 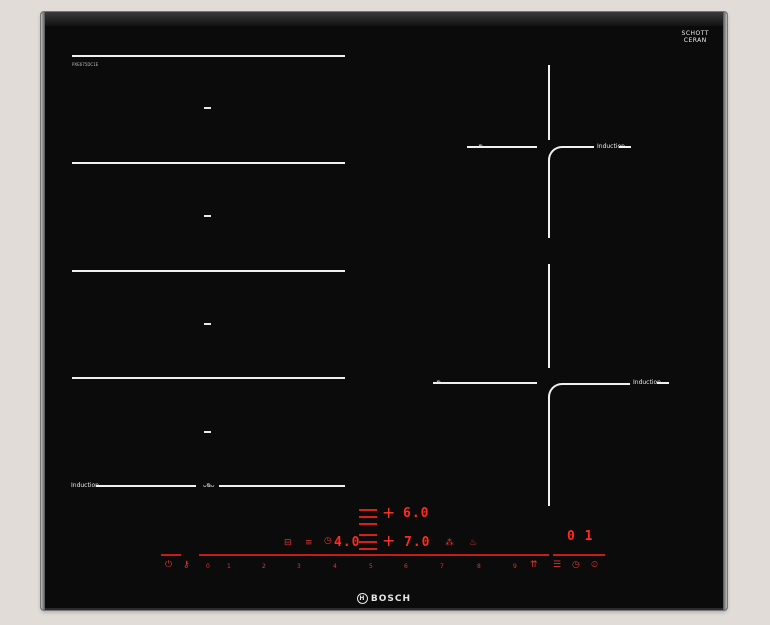 I want to click on right-bottom-zone-curve, so click(x=589, y=444).